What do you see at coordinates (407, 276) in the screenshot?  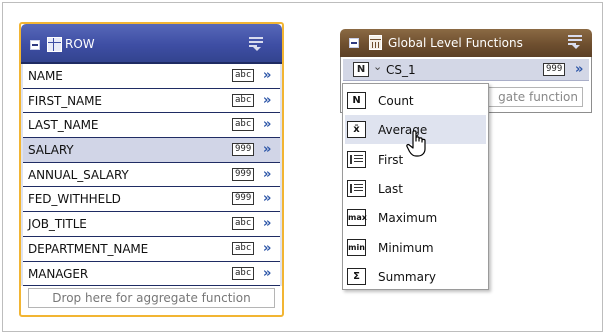 I see `menu-item-label: Summary` at bounding box center [407, 276].